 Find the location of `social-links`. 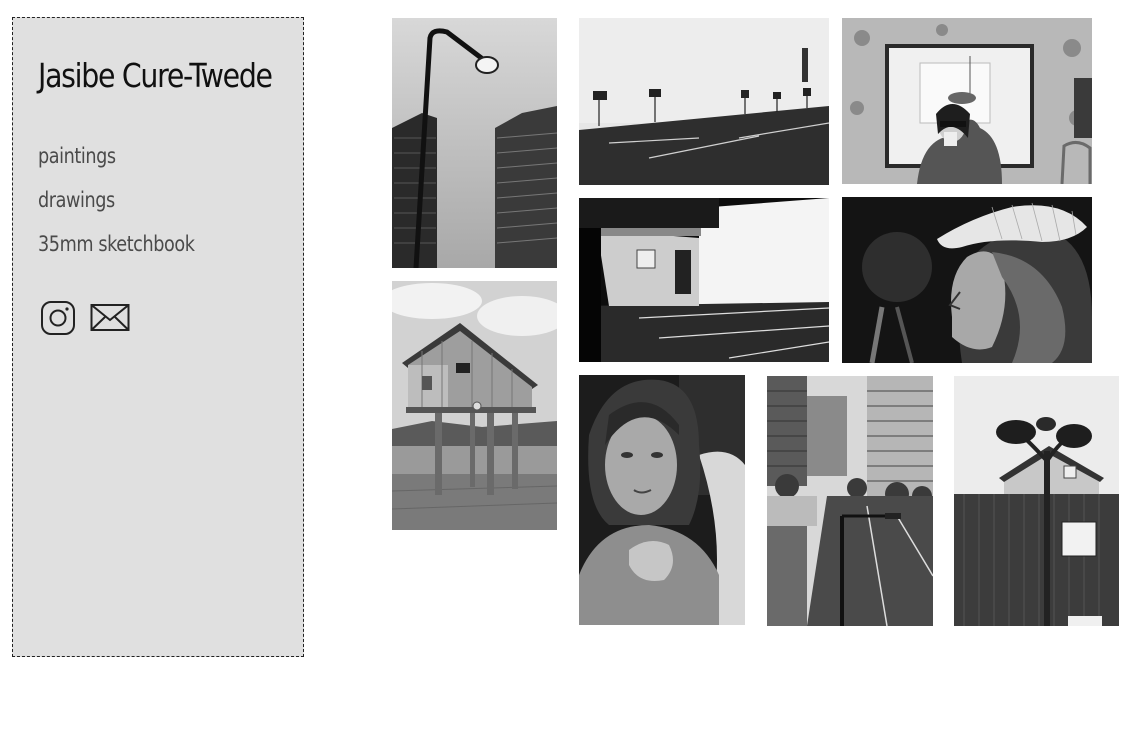

social-links is located at coordinates (85, 320).